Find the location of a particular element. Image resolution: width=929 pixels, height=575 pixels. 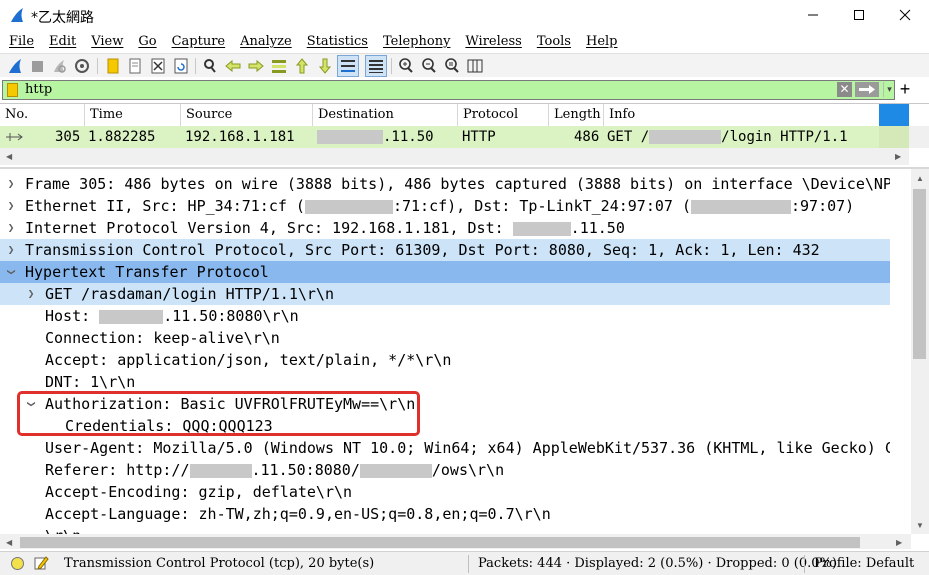

arrow-right-icon is located at coordinates (867, 89).